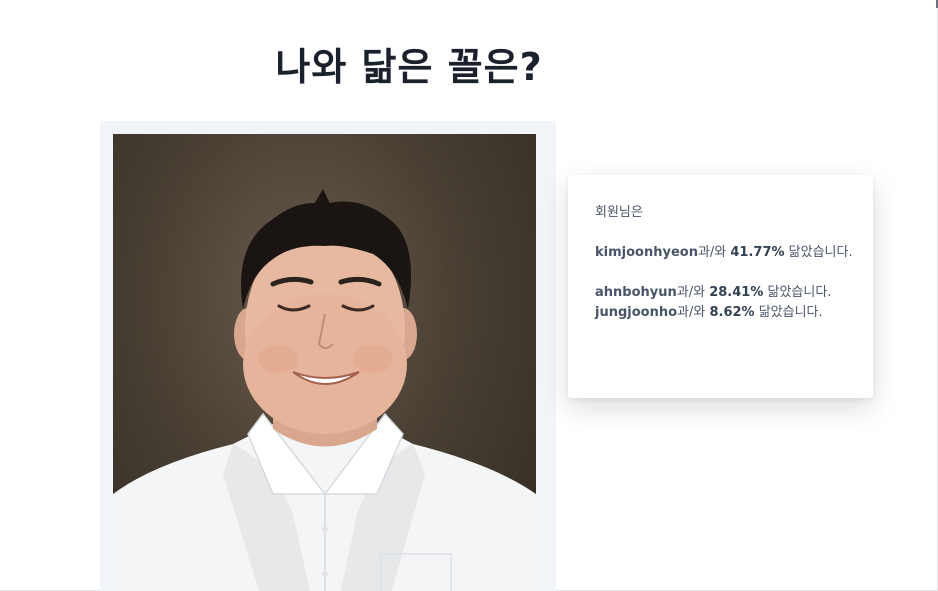  Describe the element at coordinates (619, 212) in the screenshot. I see `result-intro: 회원님은` at that location.